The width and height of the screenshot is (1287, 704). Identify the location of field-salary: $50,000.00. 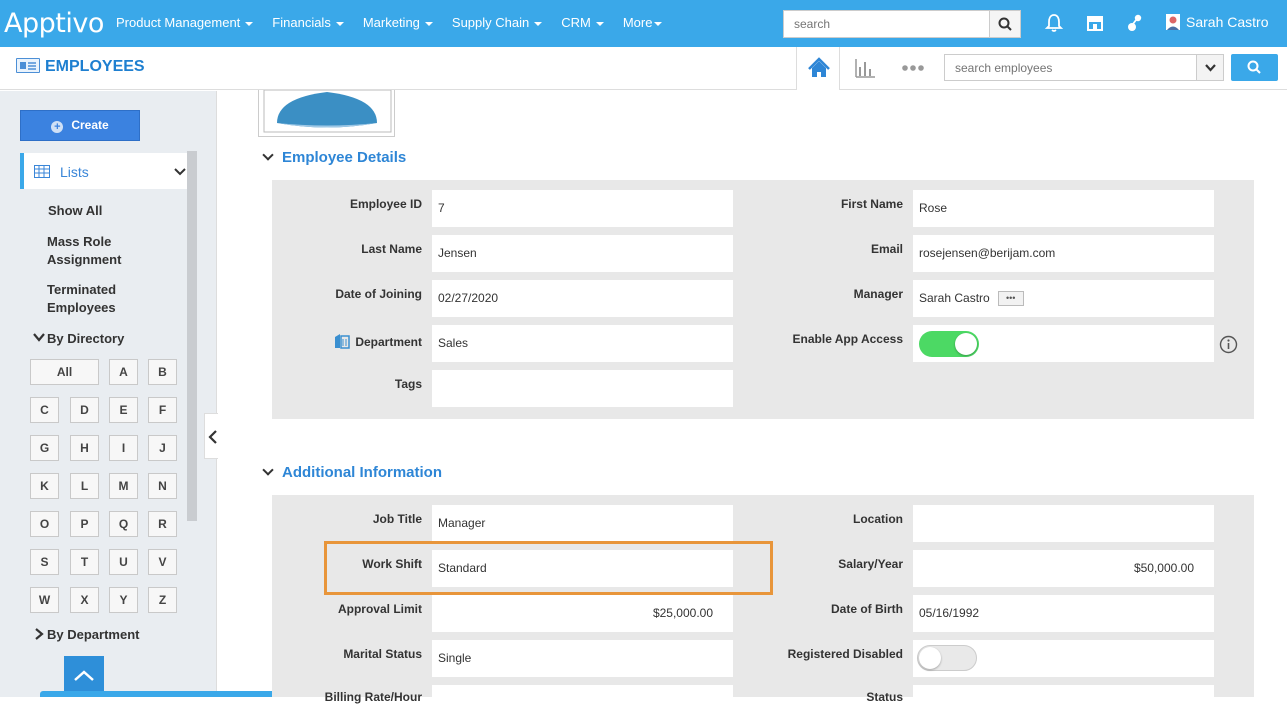
(1063, 568).